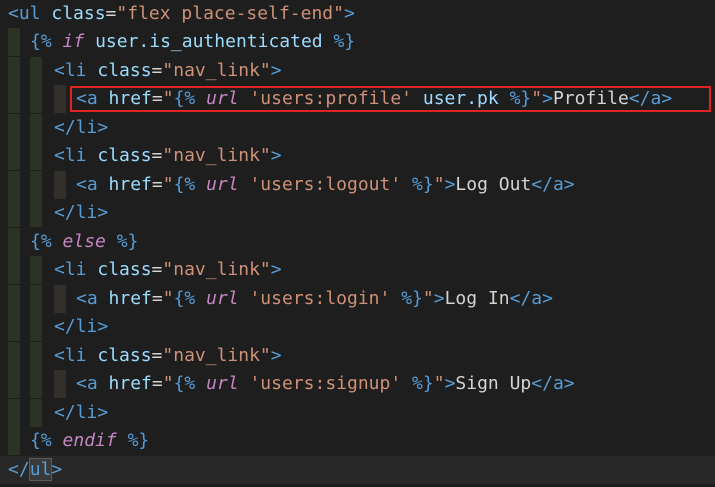 Image resolution: width=715 pixels, height=487 pixels. Describe the element at coordinates (357, 14) in the screenshot. I see `code-line-1: <ul class="flex place-self-end">` at that location.